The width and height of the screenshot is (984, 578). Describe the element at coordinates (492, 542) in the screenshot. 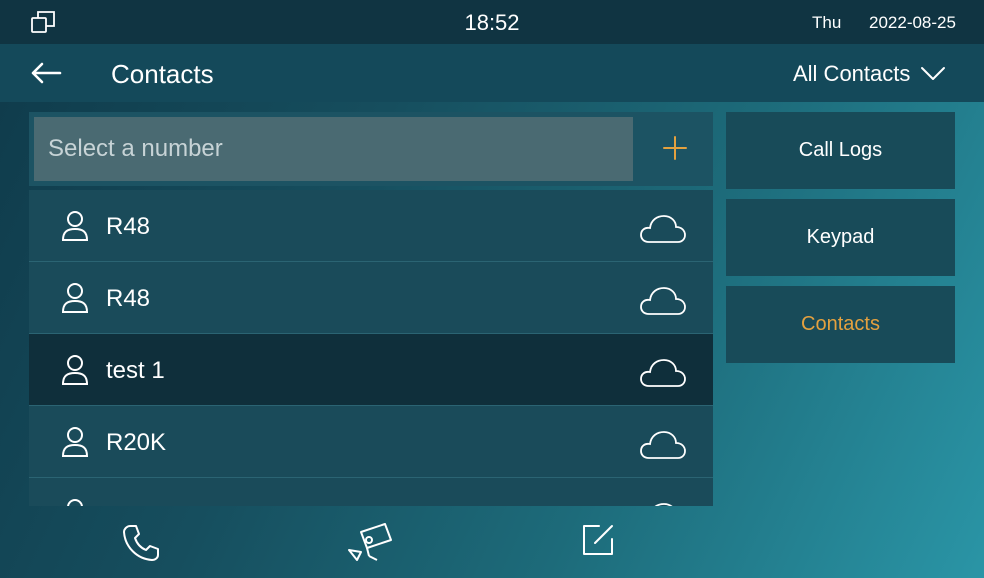

I see `bottom-nav` at that location.